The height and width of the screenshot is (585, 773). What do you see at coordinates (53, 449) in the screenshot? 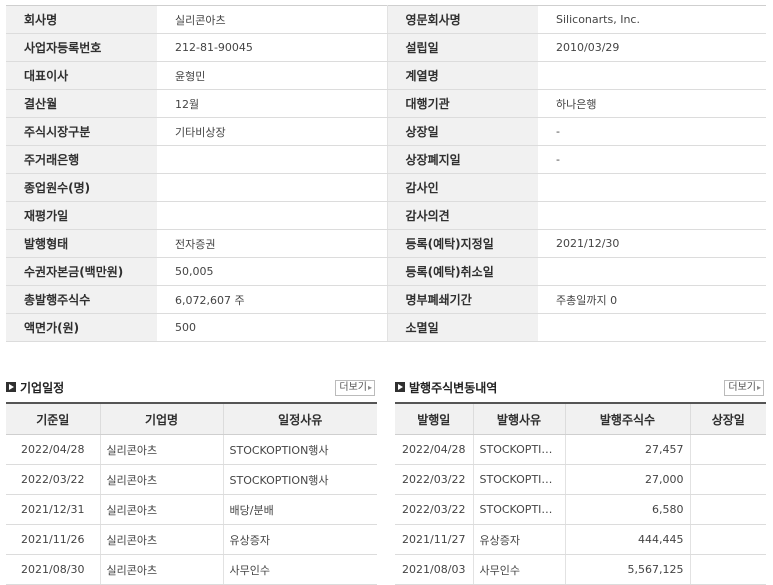
I see `schedule-date-cell: 2022/04/28` at bounding box center [53, 449].